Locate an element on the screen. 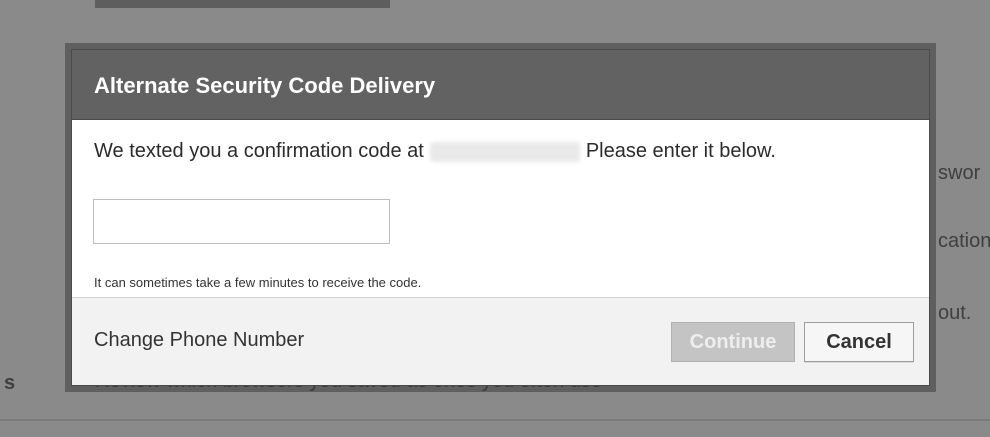 This screenshot has width=990, height=437. message-prefix: We texted you a confirmation code at is located at coordinates (259, 151).